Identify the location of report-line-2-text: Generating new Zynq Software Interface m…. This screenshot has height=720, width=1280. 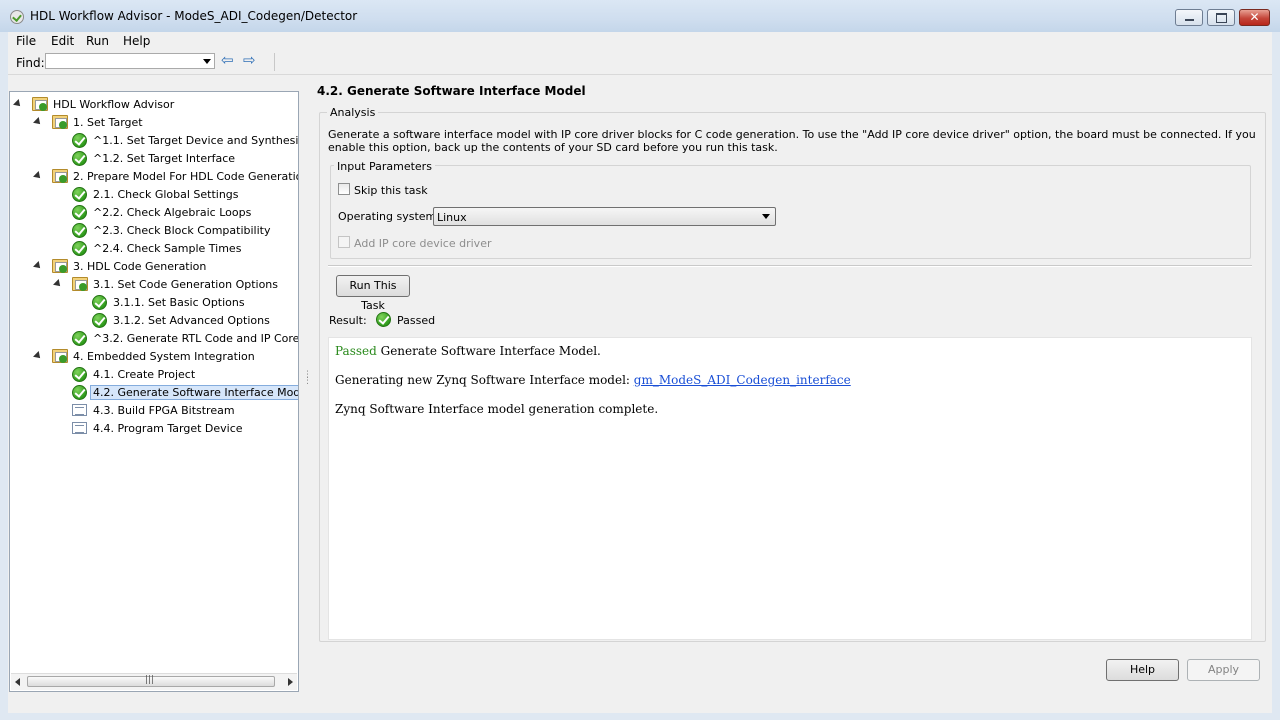
(484, 380).